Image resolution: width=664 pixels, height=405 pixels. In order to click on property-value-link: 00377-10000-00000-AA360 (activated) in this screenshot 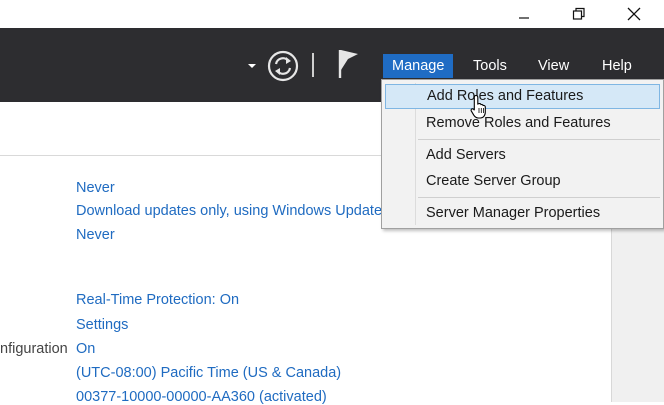, I will do `click(201, 397)`.